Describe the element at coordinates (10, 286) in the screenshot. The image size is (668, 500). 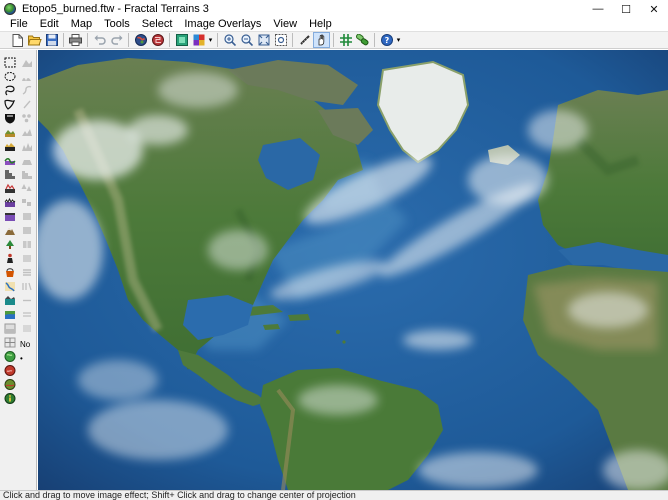
I see `river-icon` at that location.